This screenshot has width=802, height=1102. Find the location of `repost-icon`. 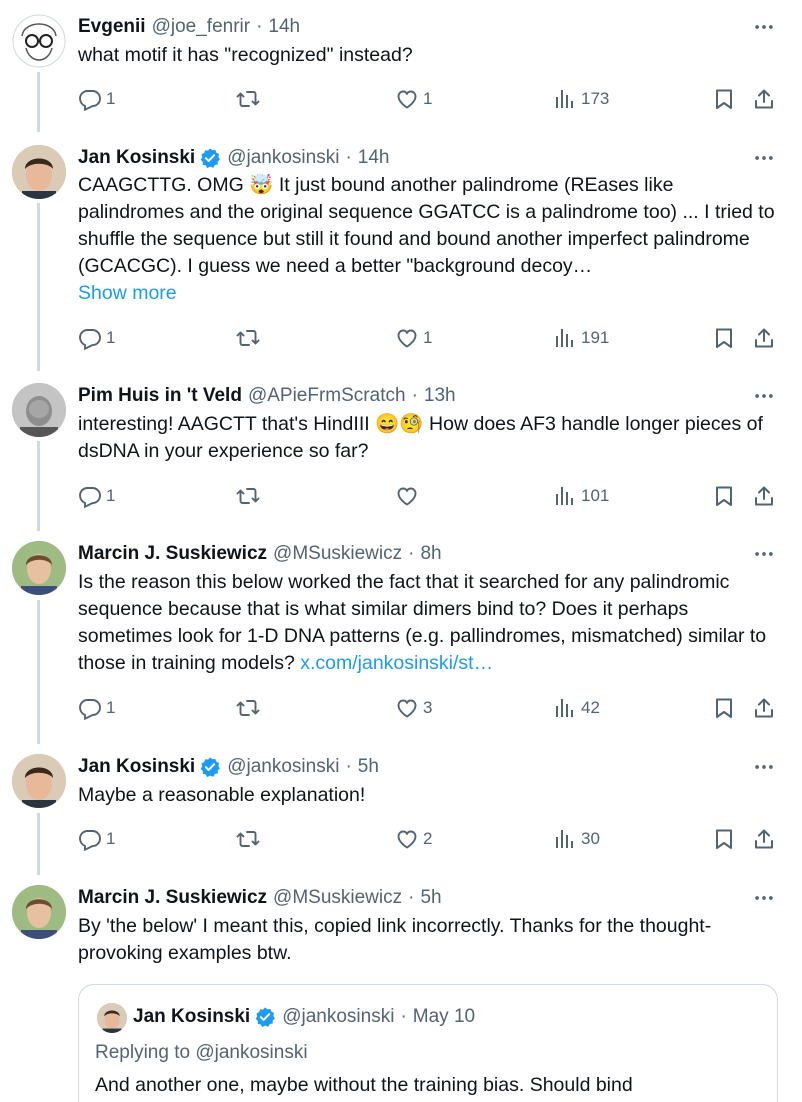

repost-icon is located at coordinates (248, 338).